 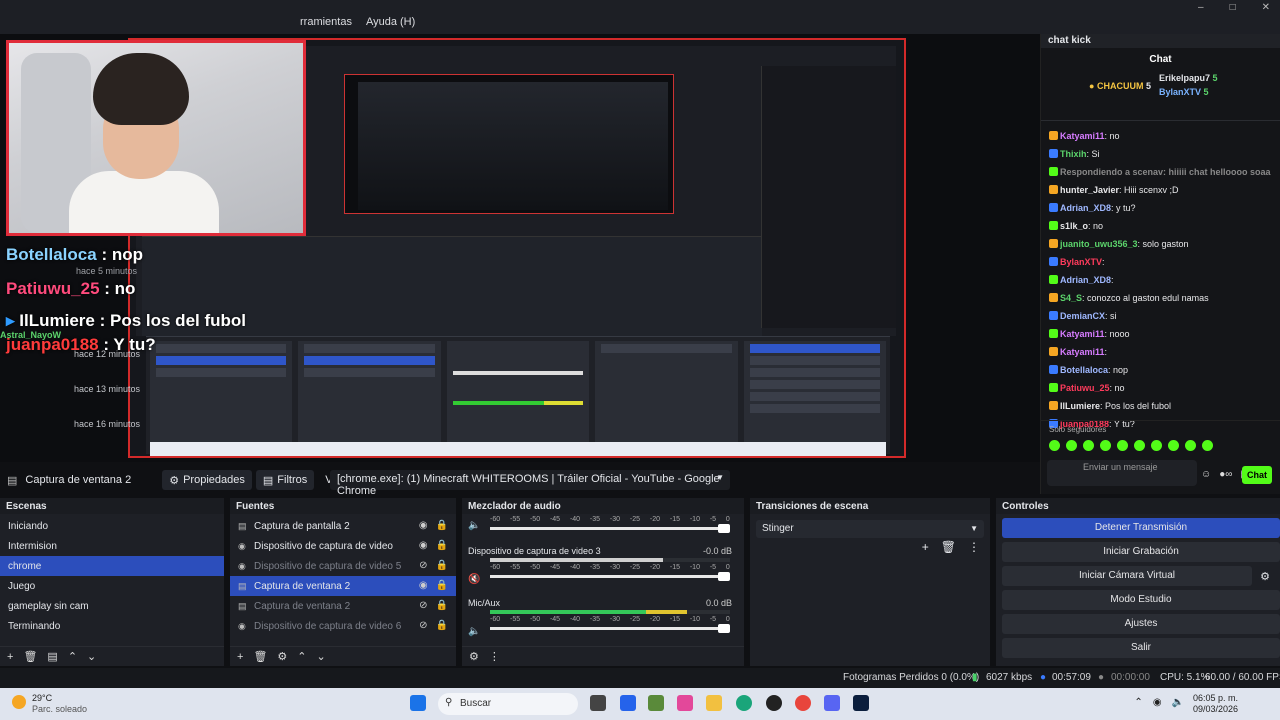 What do you see at coordinates (112, 566) in the screenshot?
I see `scene-item: chrome` at bounding box center [112, 566].